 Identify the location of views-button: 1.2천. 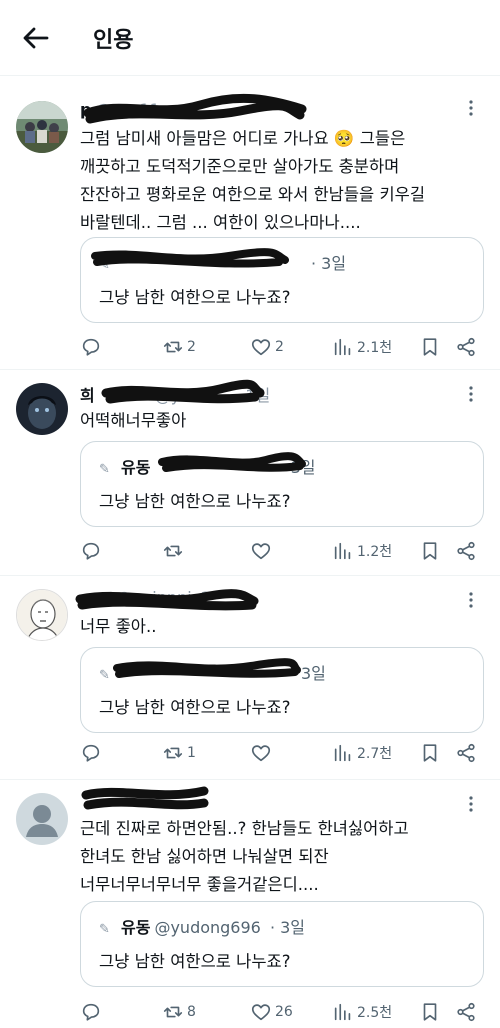
(362, 551).